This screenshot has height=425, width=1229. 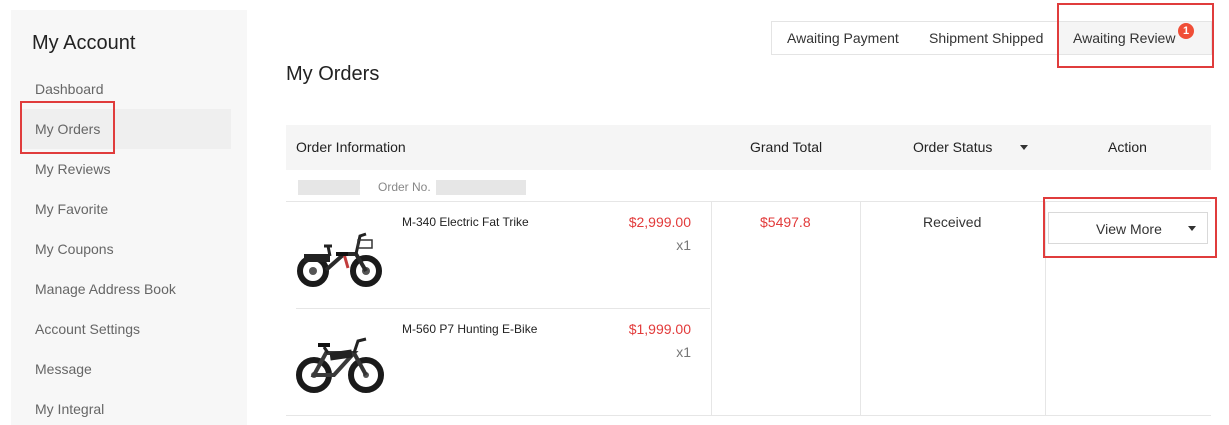 I want to click on status-filter-caret-icon, so click(x=1024, y=147).